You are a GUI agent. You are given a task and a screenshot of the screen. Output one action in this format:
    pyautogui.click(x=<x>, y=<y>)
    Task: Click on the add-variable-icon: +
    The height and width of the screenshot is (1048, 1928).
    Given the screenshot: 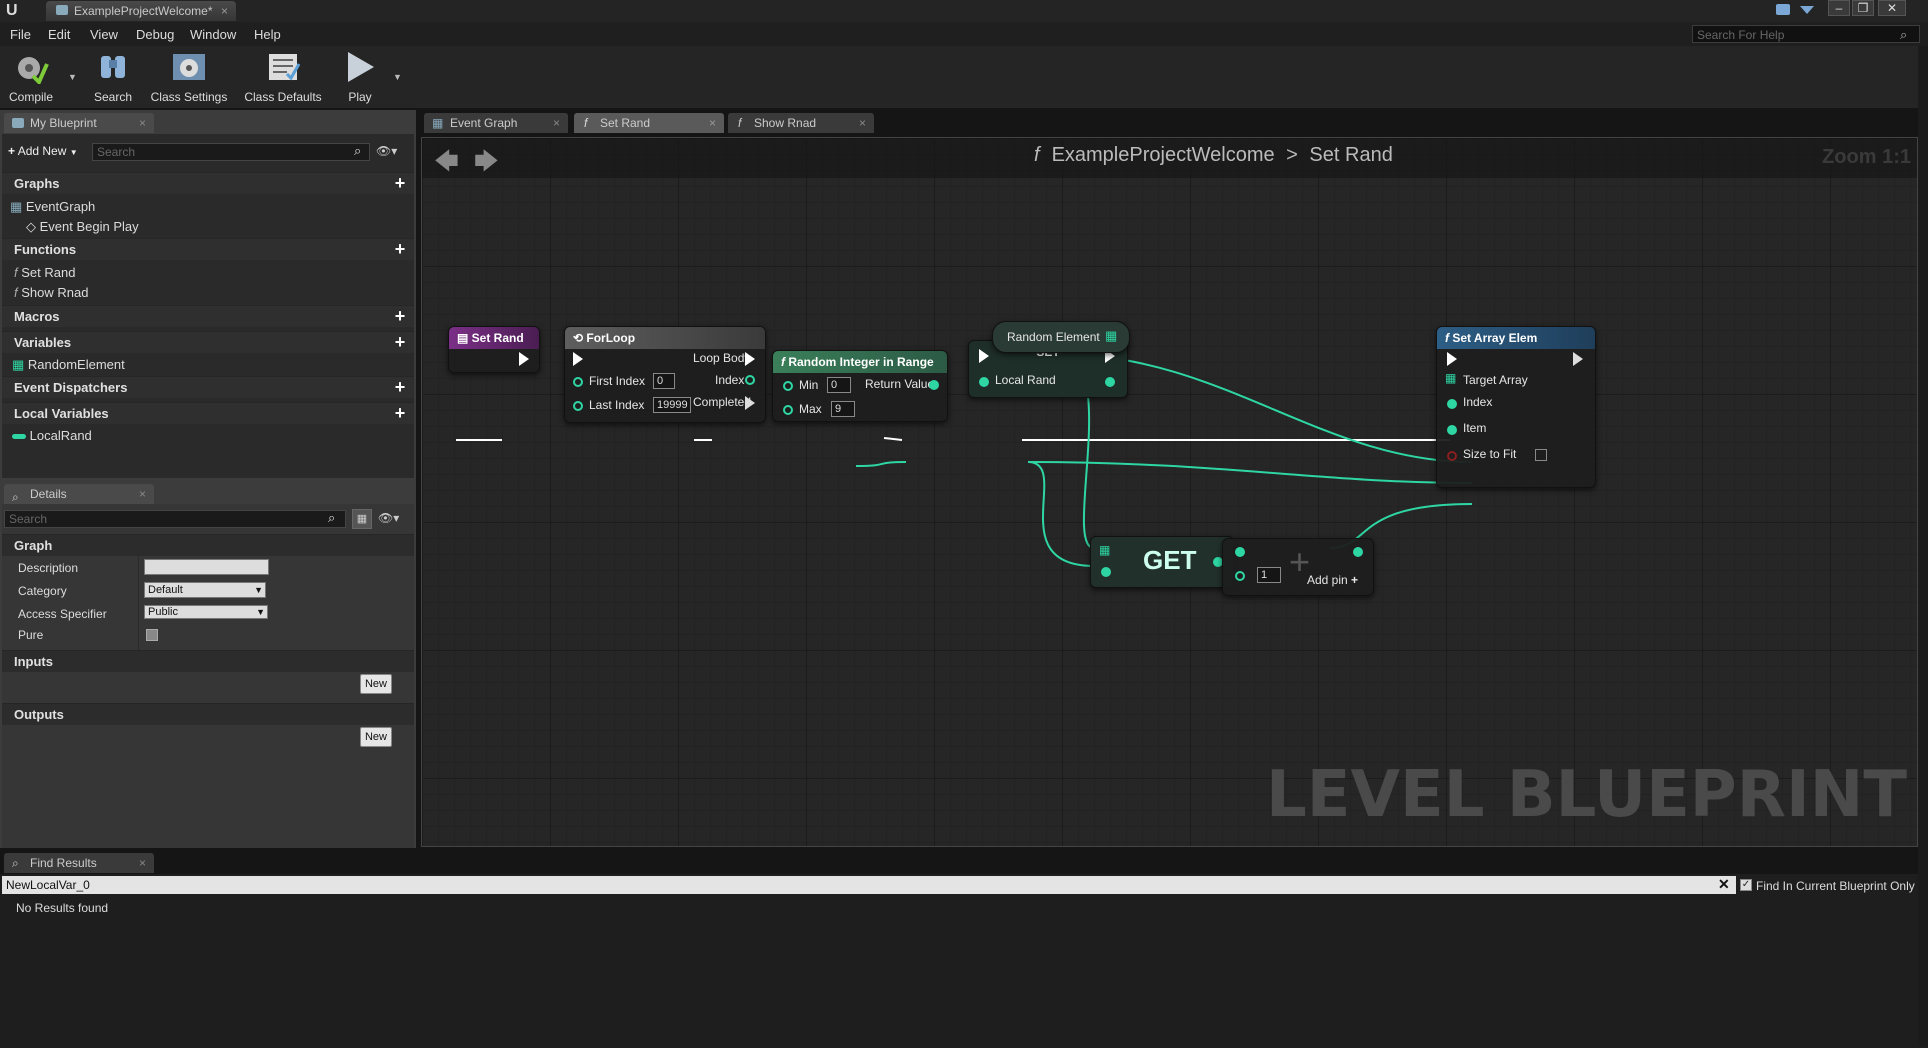 What is the action you would take?
    pyautogui.click(x=400, y=342)
    